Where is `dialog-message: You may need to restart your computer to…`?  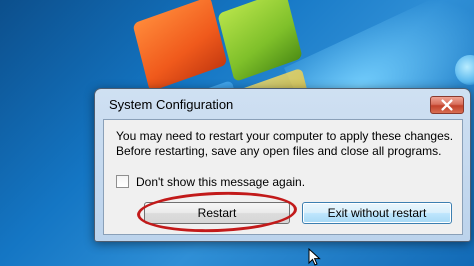 dialog-message: You may need to restart your computer to… is located at coordinates (286, 144).